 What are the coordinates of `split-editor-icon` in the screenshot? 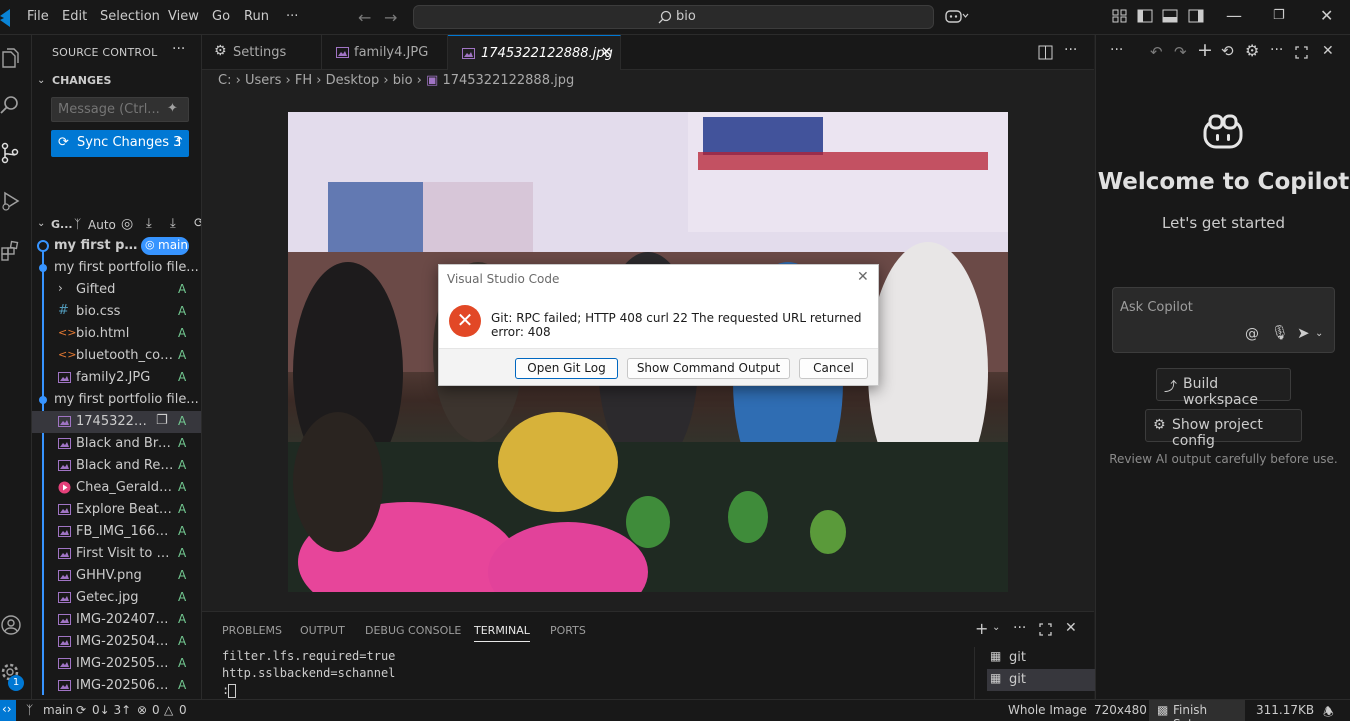 It's located at (1045, 52).